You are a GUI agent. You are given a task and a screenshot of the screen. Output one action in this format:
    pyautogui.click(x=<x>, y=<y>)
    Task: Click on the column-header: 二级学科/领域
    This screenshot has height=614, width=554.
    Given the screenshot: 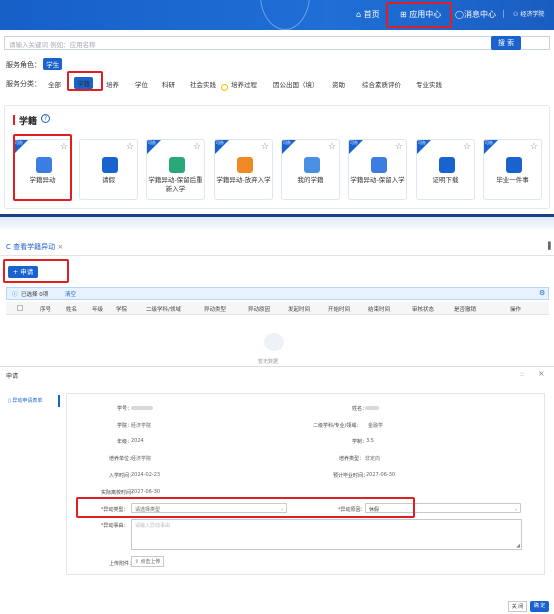 What is the action you would take?
    pyautogui.click(x=163, y=309)
    